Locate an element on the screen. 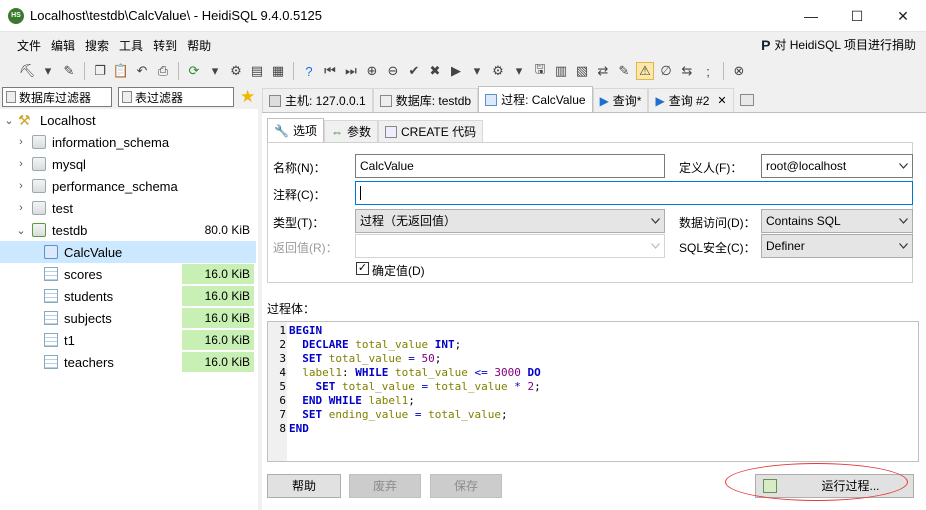 The height and width of the screenshot is (510, 926). paste-icon: 📋 is located at coordinates (121, 71).